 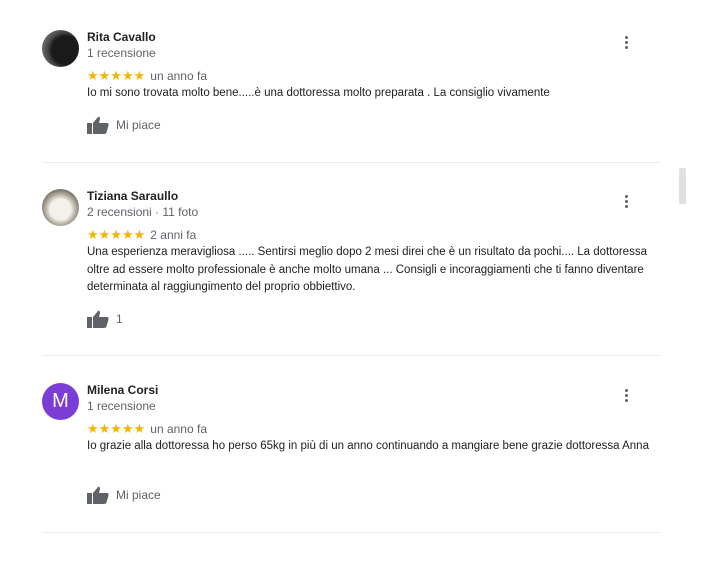 I want to click on reviewer-name: Tiziana Saraullo, so click(x=132, y=196).